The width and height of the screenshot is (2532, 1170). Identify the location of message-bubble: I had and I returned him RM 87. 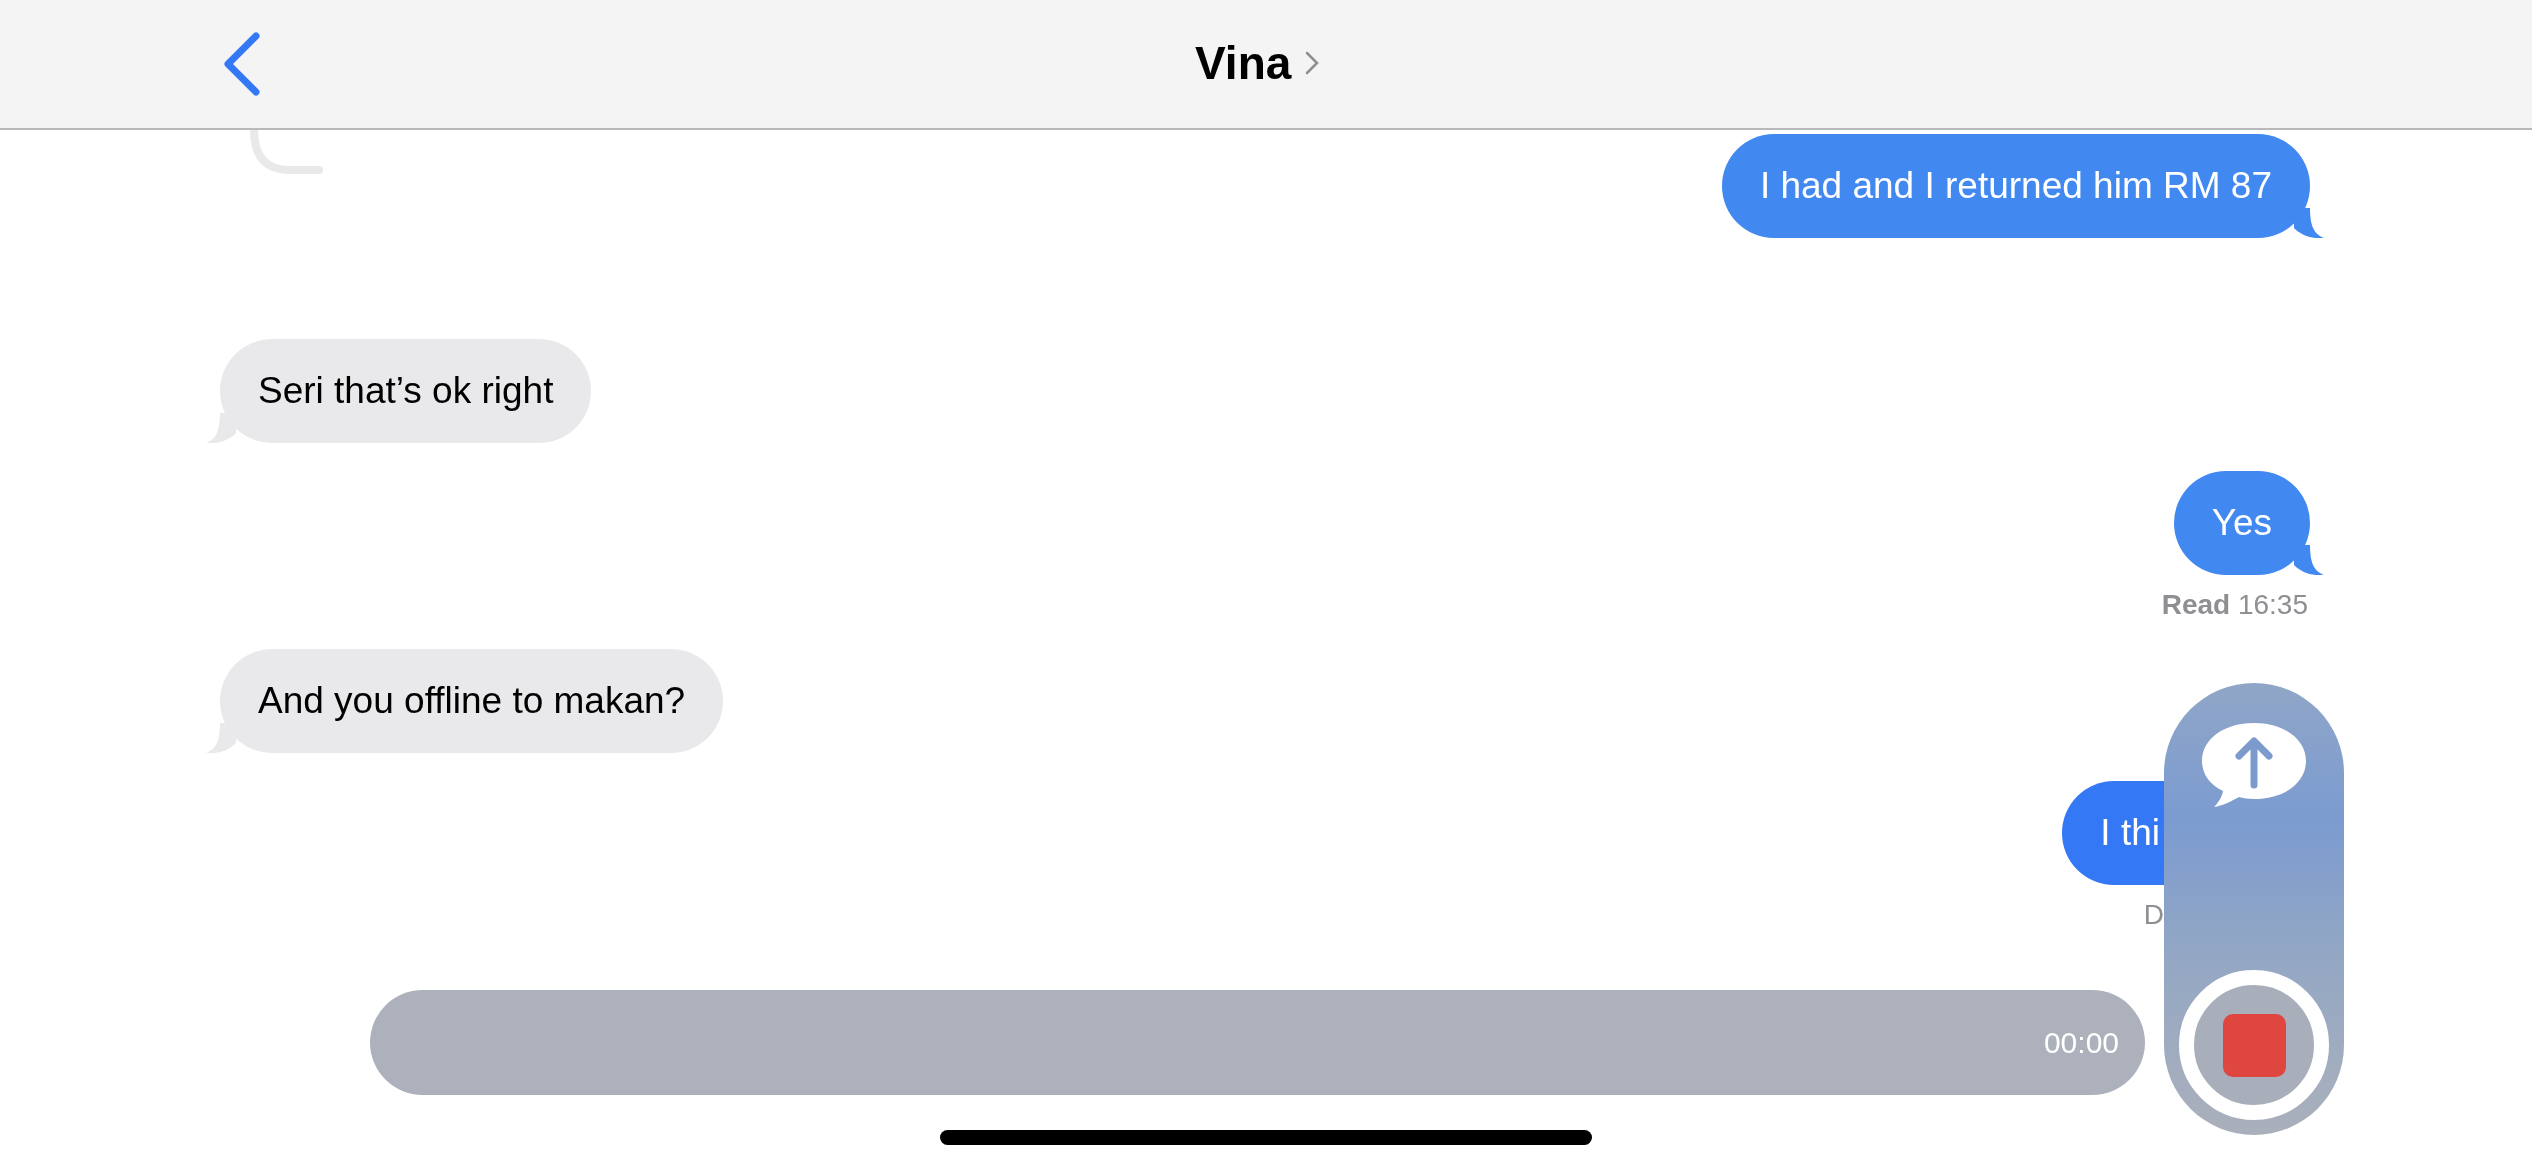
(2015, 186).